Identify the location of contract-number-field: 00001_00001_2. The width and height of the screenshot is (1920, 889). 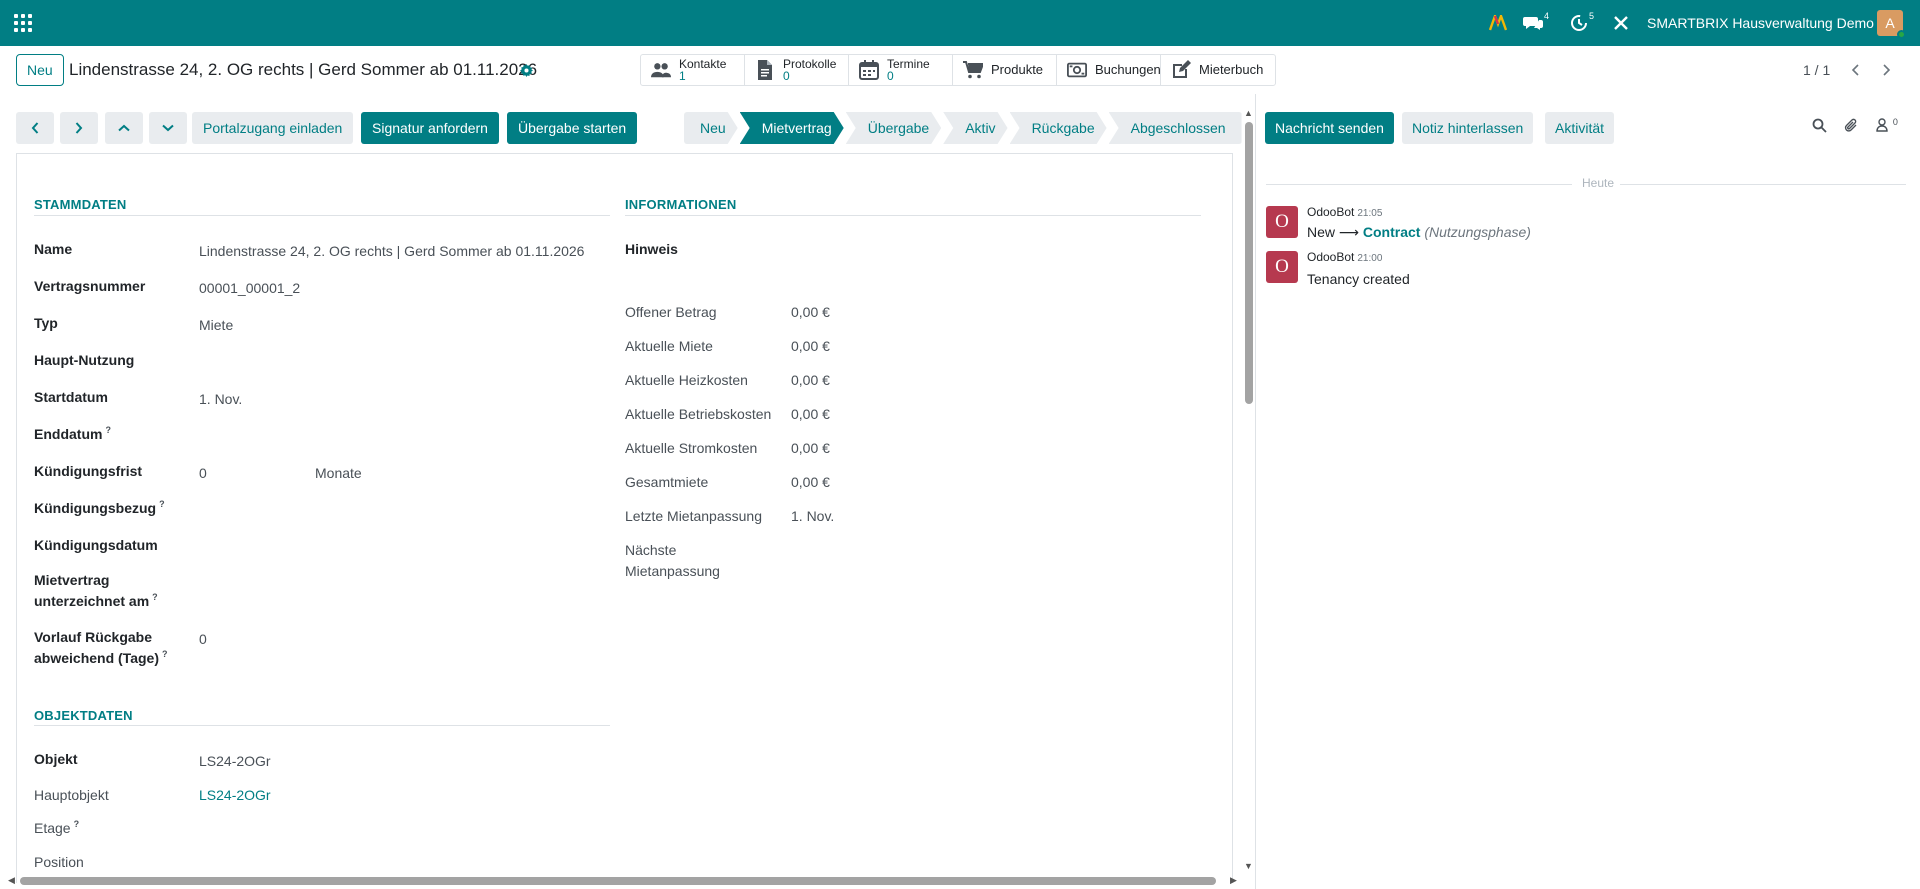
(249, 288).